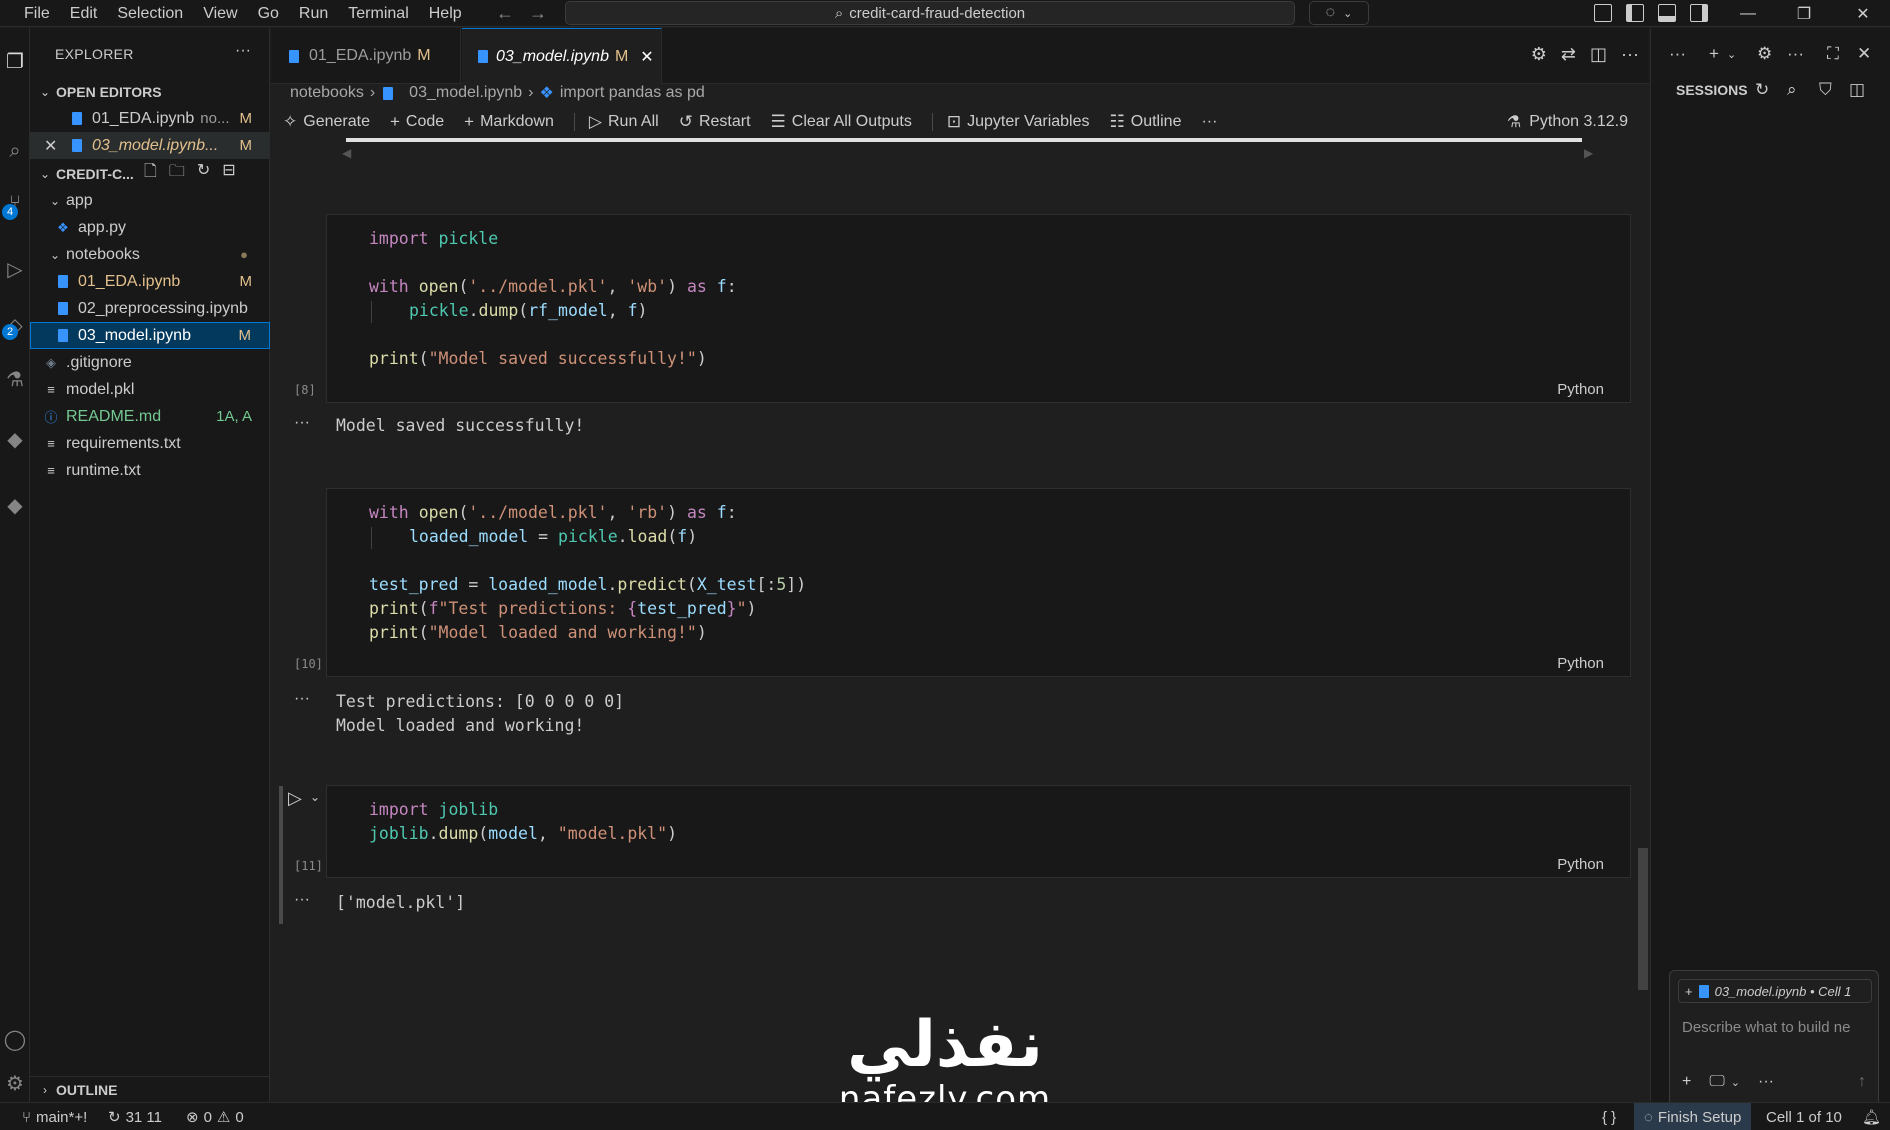 Image resolution: width=1890 pixels, height=1130 pixels. I want to click on back-arrow-icon: ←, so click(505, 13).